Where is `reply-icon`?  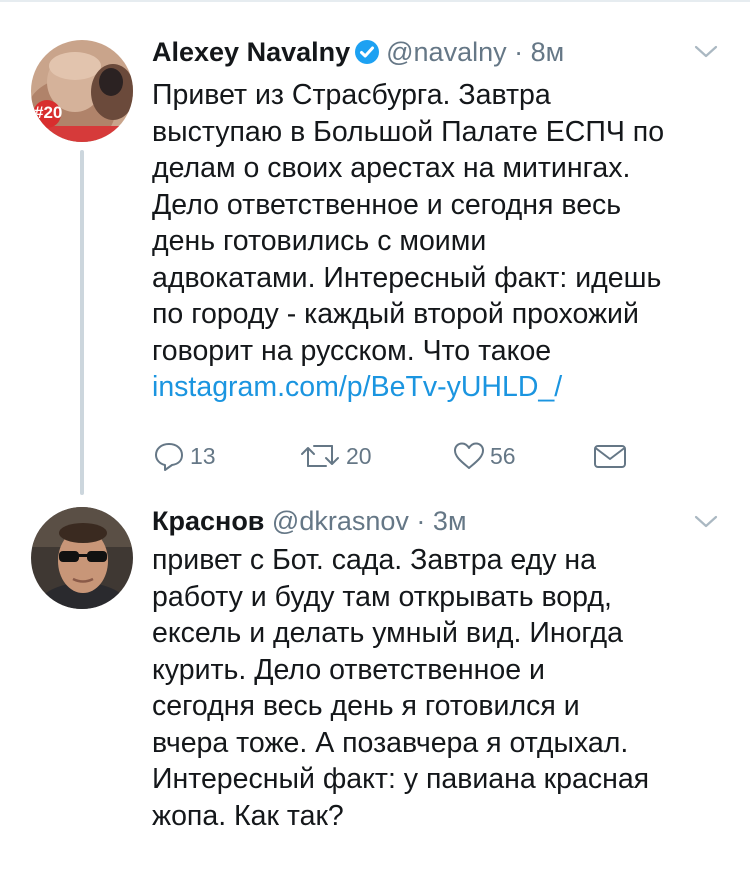
reply-icon is located at coordinates (169, 456).